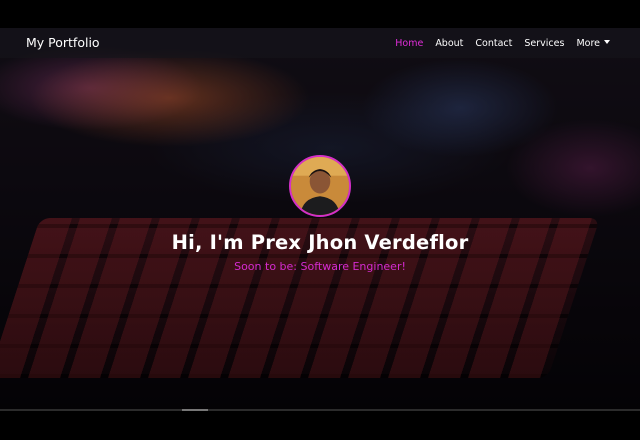  I want to click on top-black-bar, so click(320, 14).